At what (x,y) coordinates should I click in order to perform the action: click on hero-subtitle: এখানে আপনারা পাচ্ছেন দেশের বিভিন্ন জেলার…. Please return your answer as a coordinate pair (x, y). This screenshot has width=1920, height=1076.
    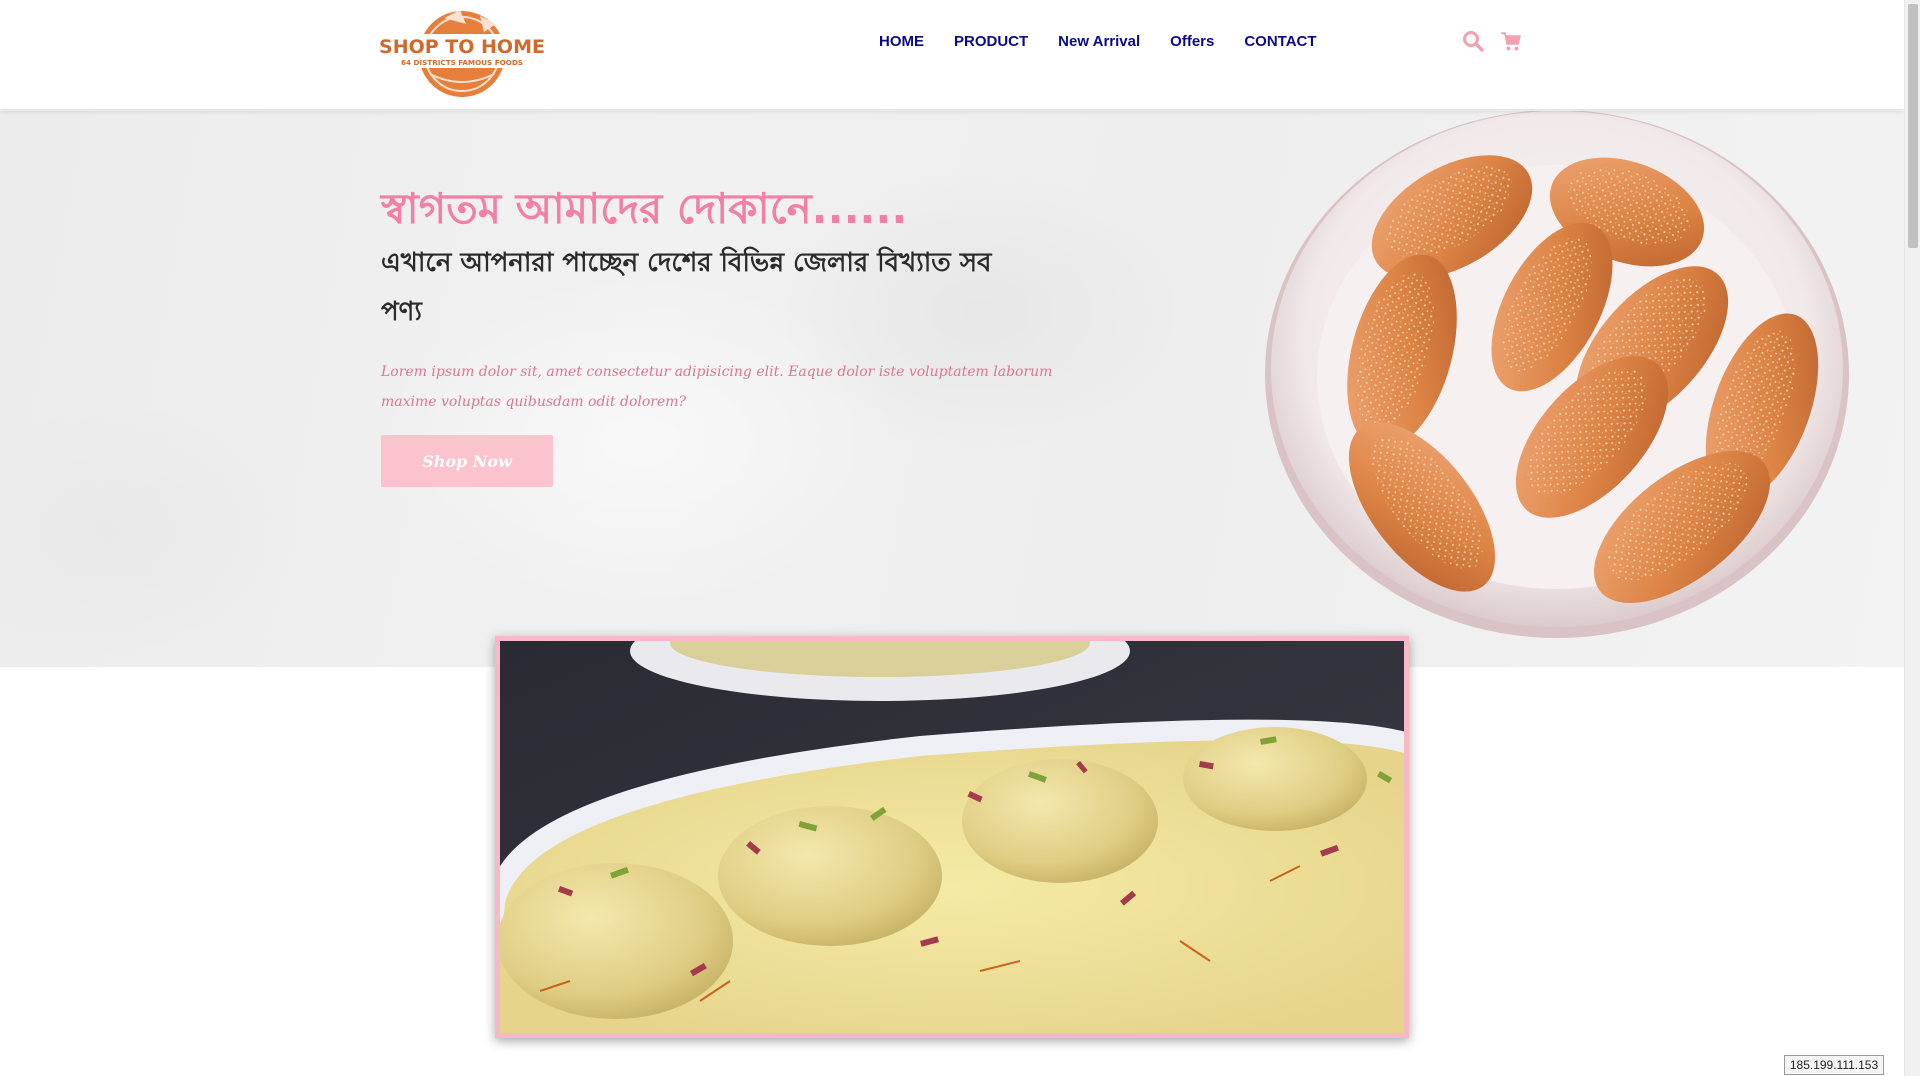
    Looking at the image, I should click on (686, 287).